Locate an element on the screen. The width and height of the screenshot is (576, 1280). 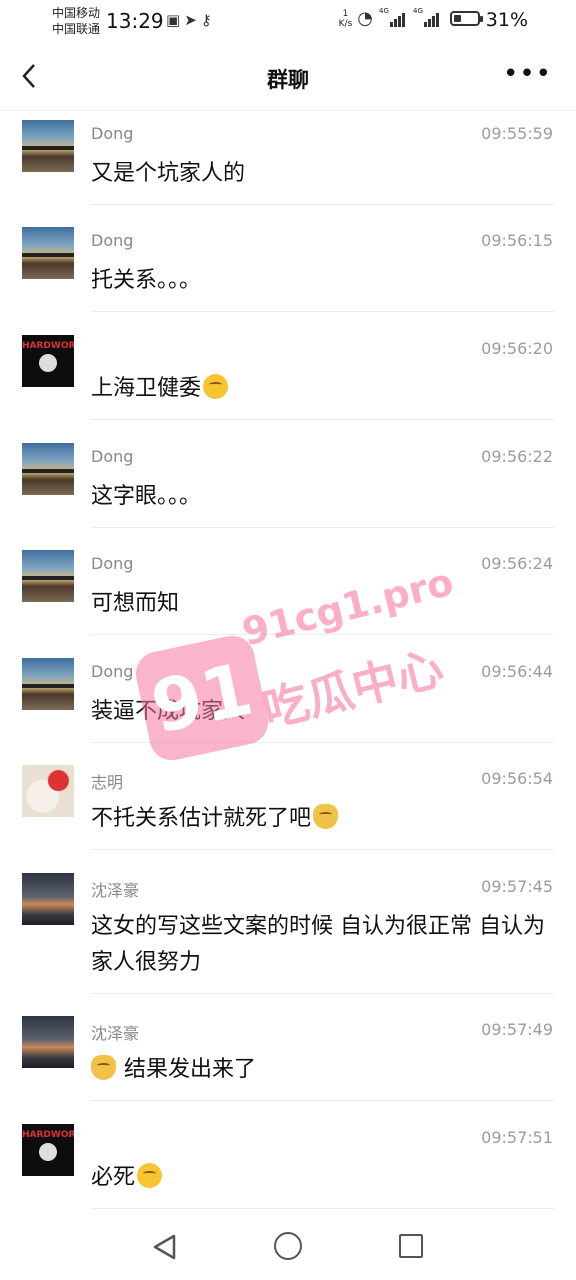
message-time: 09:56:20 is located at coordinates (517, 348).